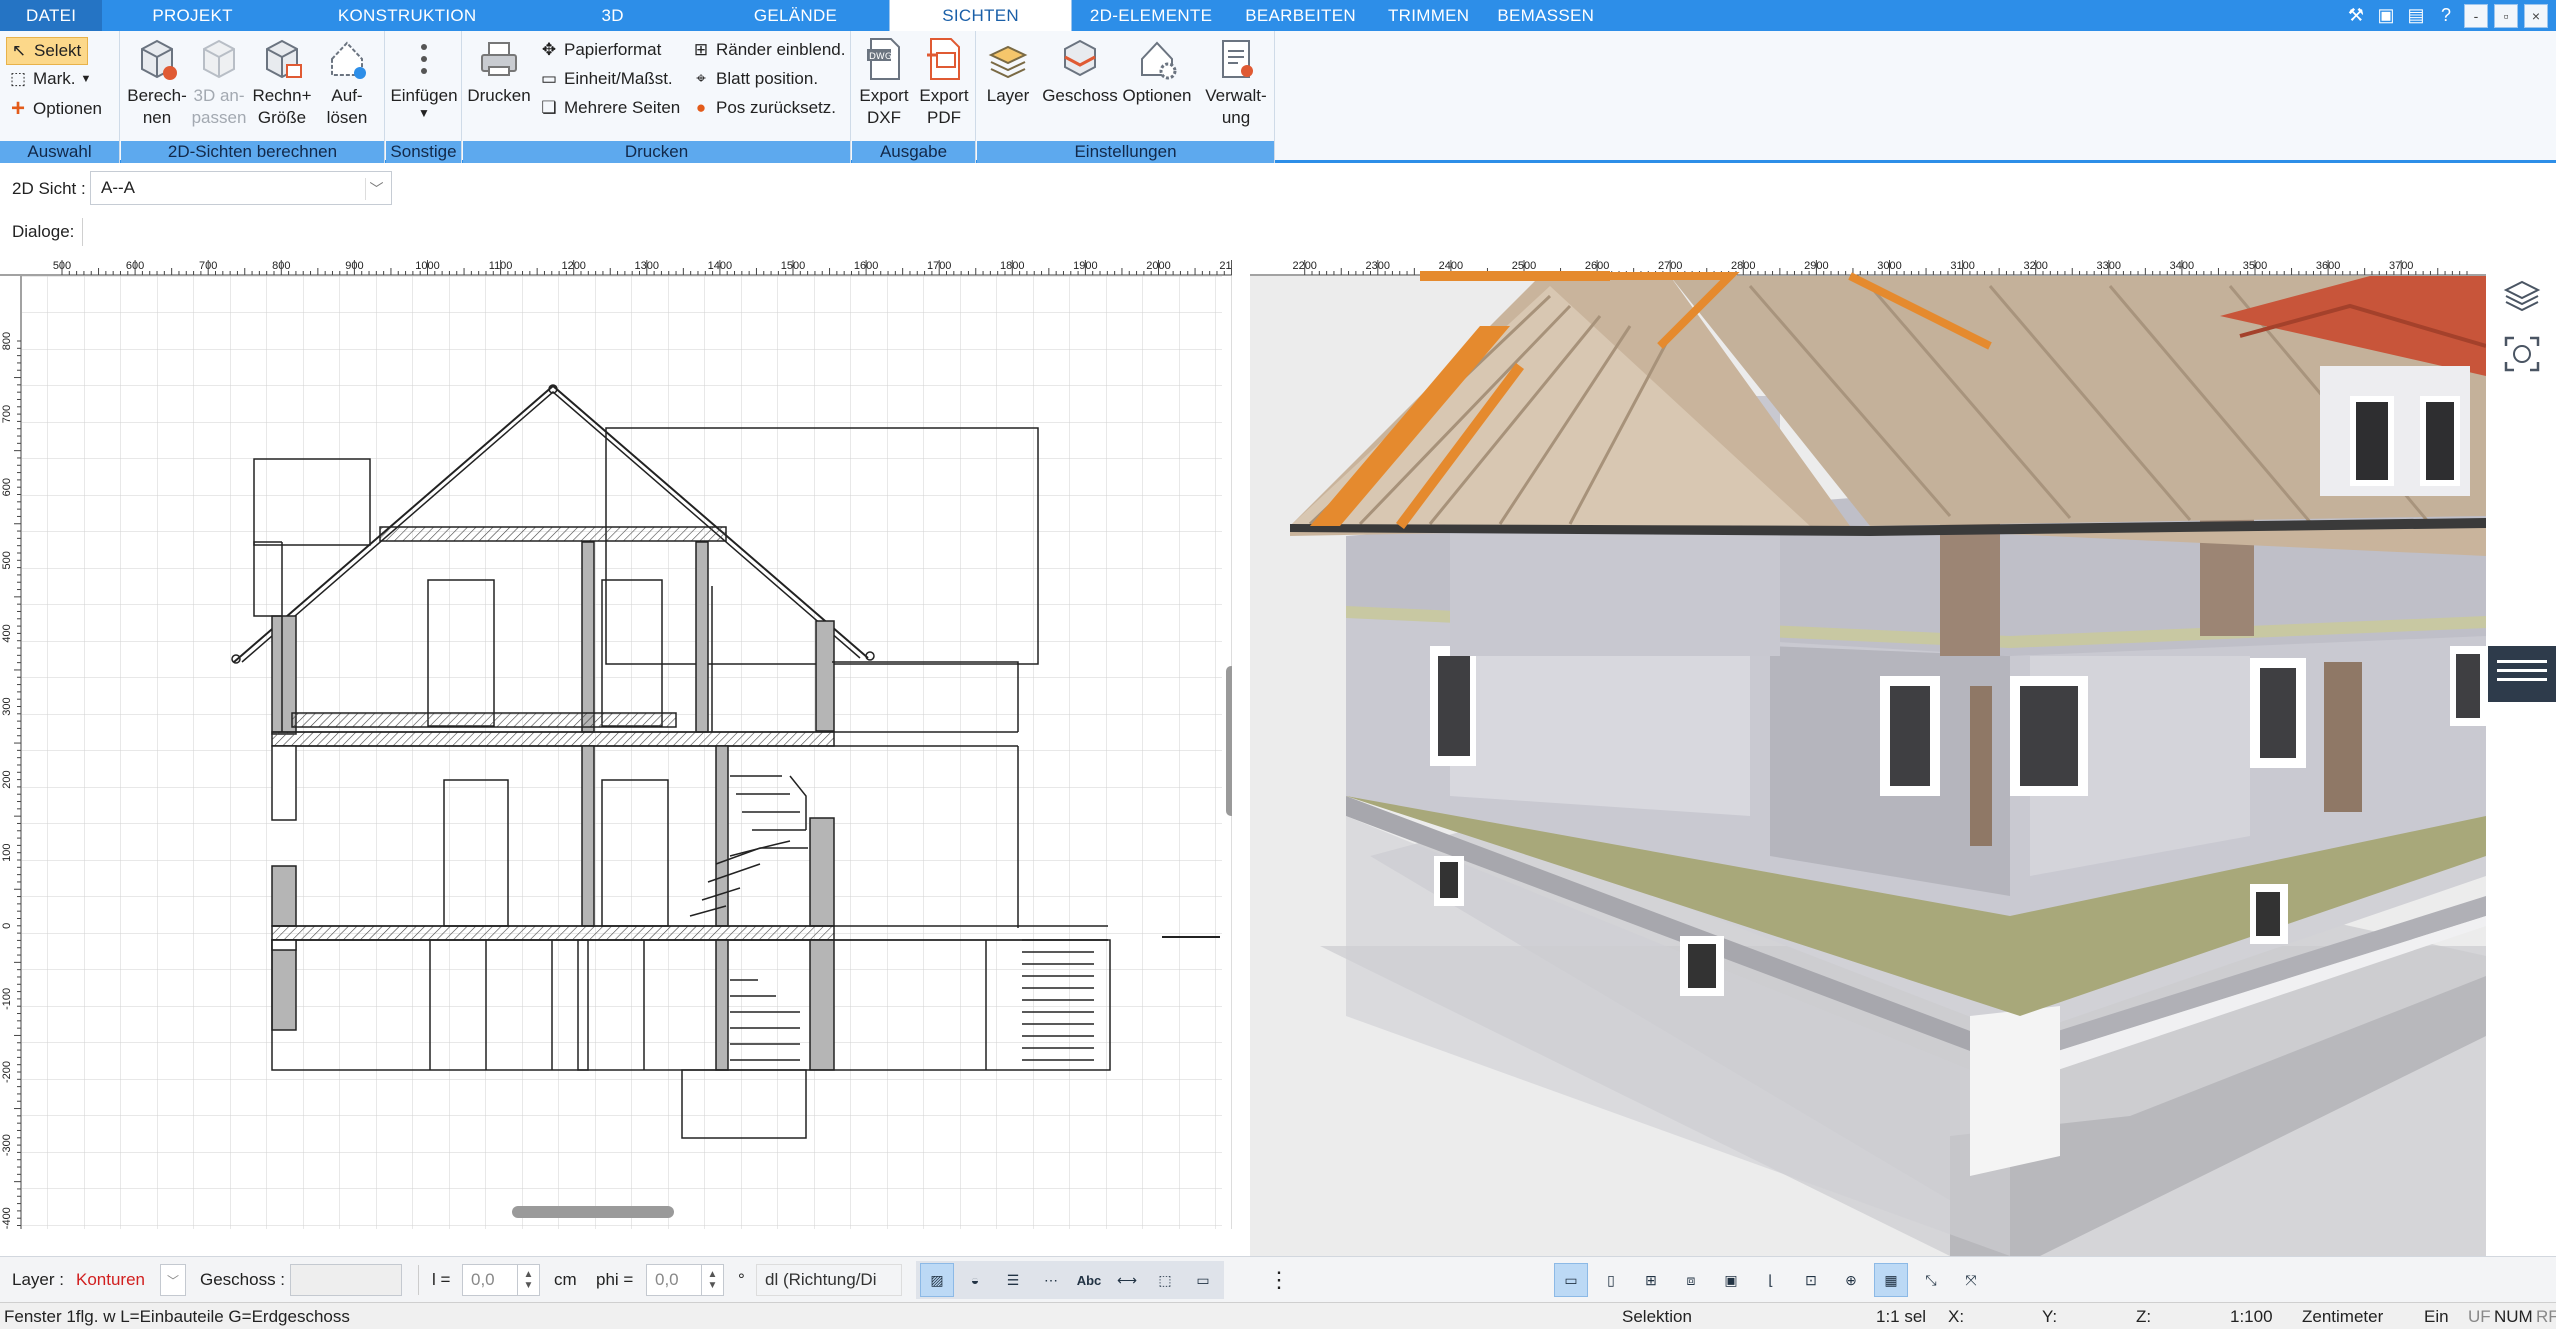 Image resolution: width=2556 pixels, height=1330 pixels. I want to click on view-section-icon: ⧈, so click(1691, 1280).